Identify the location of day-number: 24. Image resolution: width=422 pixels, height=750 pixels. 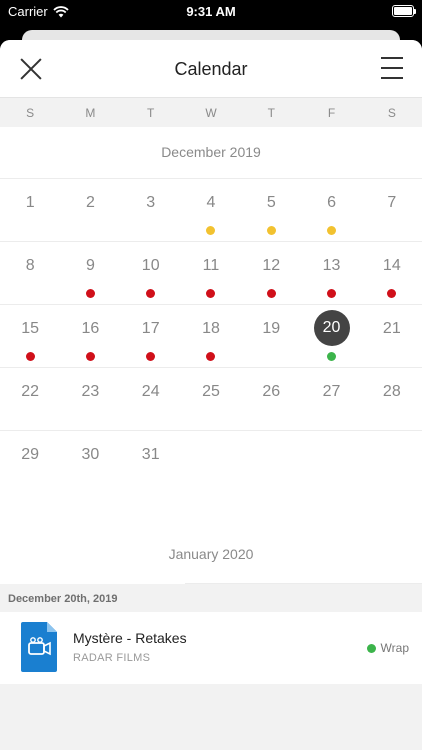
(150, 391).